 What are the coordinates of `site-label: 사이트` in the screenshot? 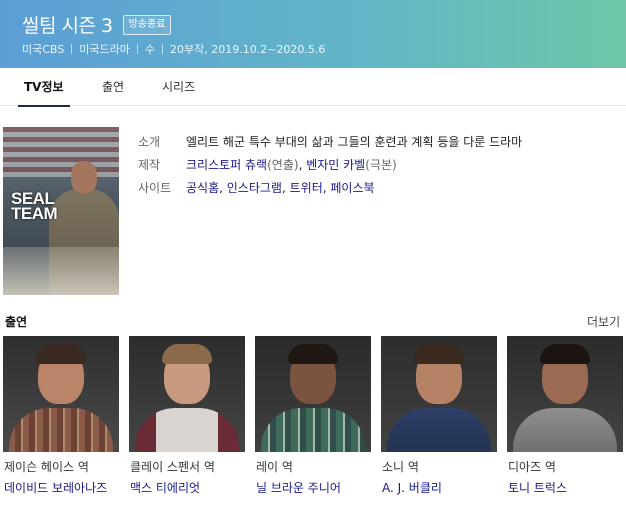 It's located at (155, 188).